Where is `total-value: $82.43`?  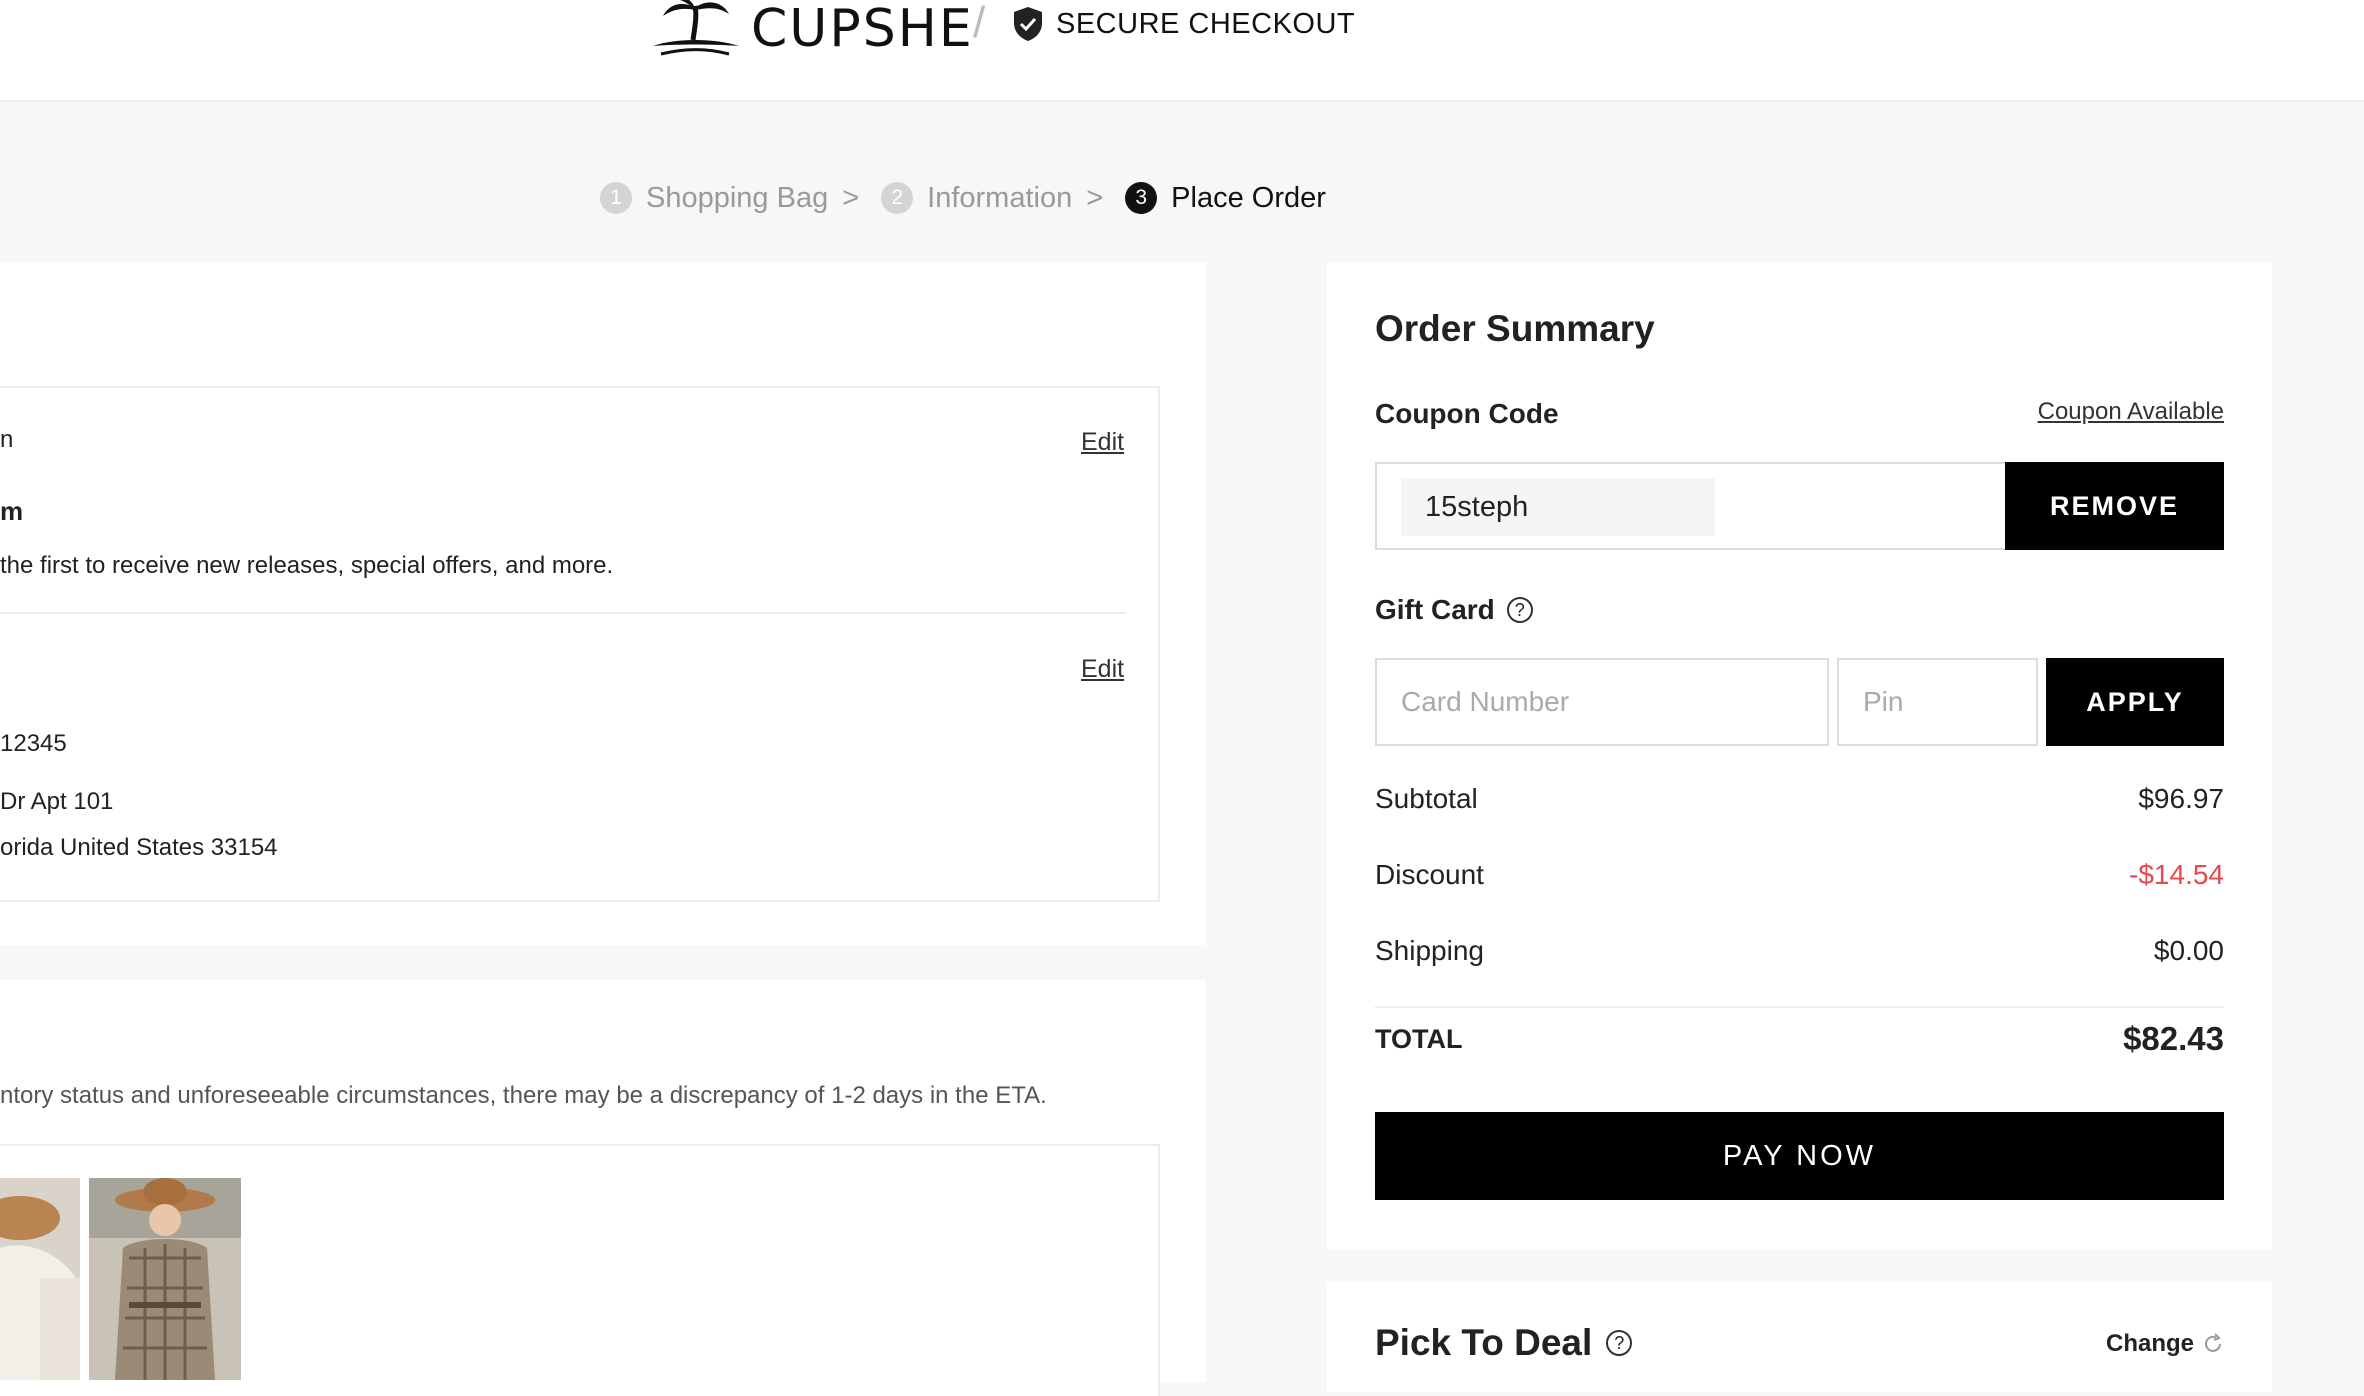
total-value: $82.43 is located at coordinates (2173, 1038).